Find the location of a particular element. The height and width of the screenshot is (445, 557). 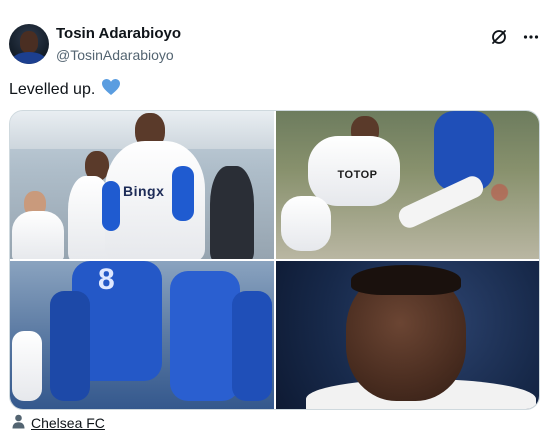

grok-icon is located at coordinates (499, 37).